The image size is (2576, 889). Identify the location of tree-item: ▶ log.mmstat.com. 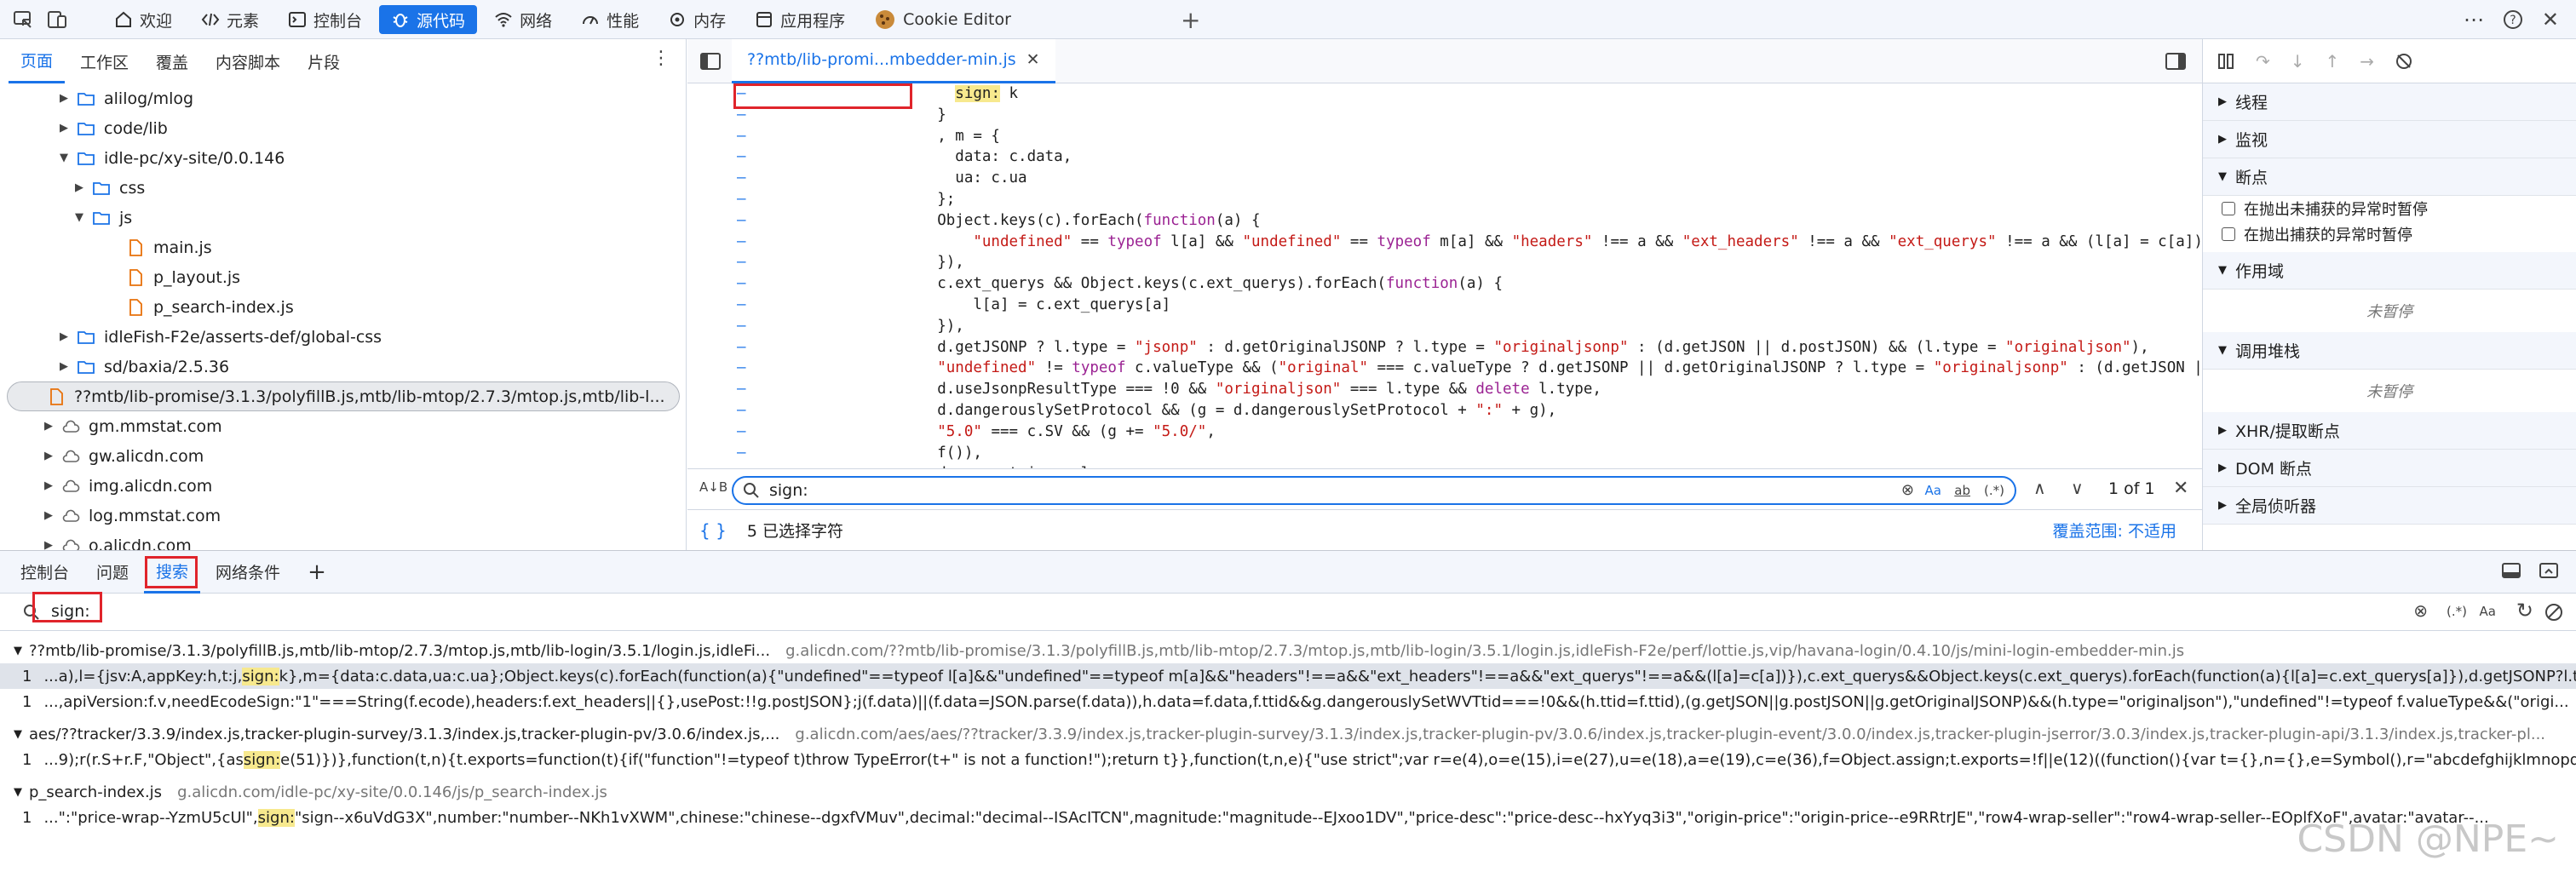
(343, 516).